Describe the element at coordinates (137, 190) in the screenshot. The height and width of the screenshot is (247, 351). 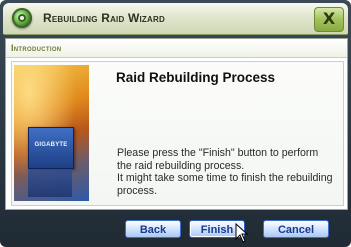
I see `instruction-line: process.` at that location.